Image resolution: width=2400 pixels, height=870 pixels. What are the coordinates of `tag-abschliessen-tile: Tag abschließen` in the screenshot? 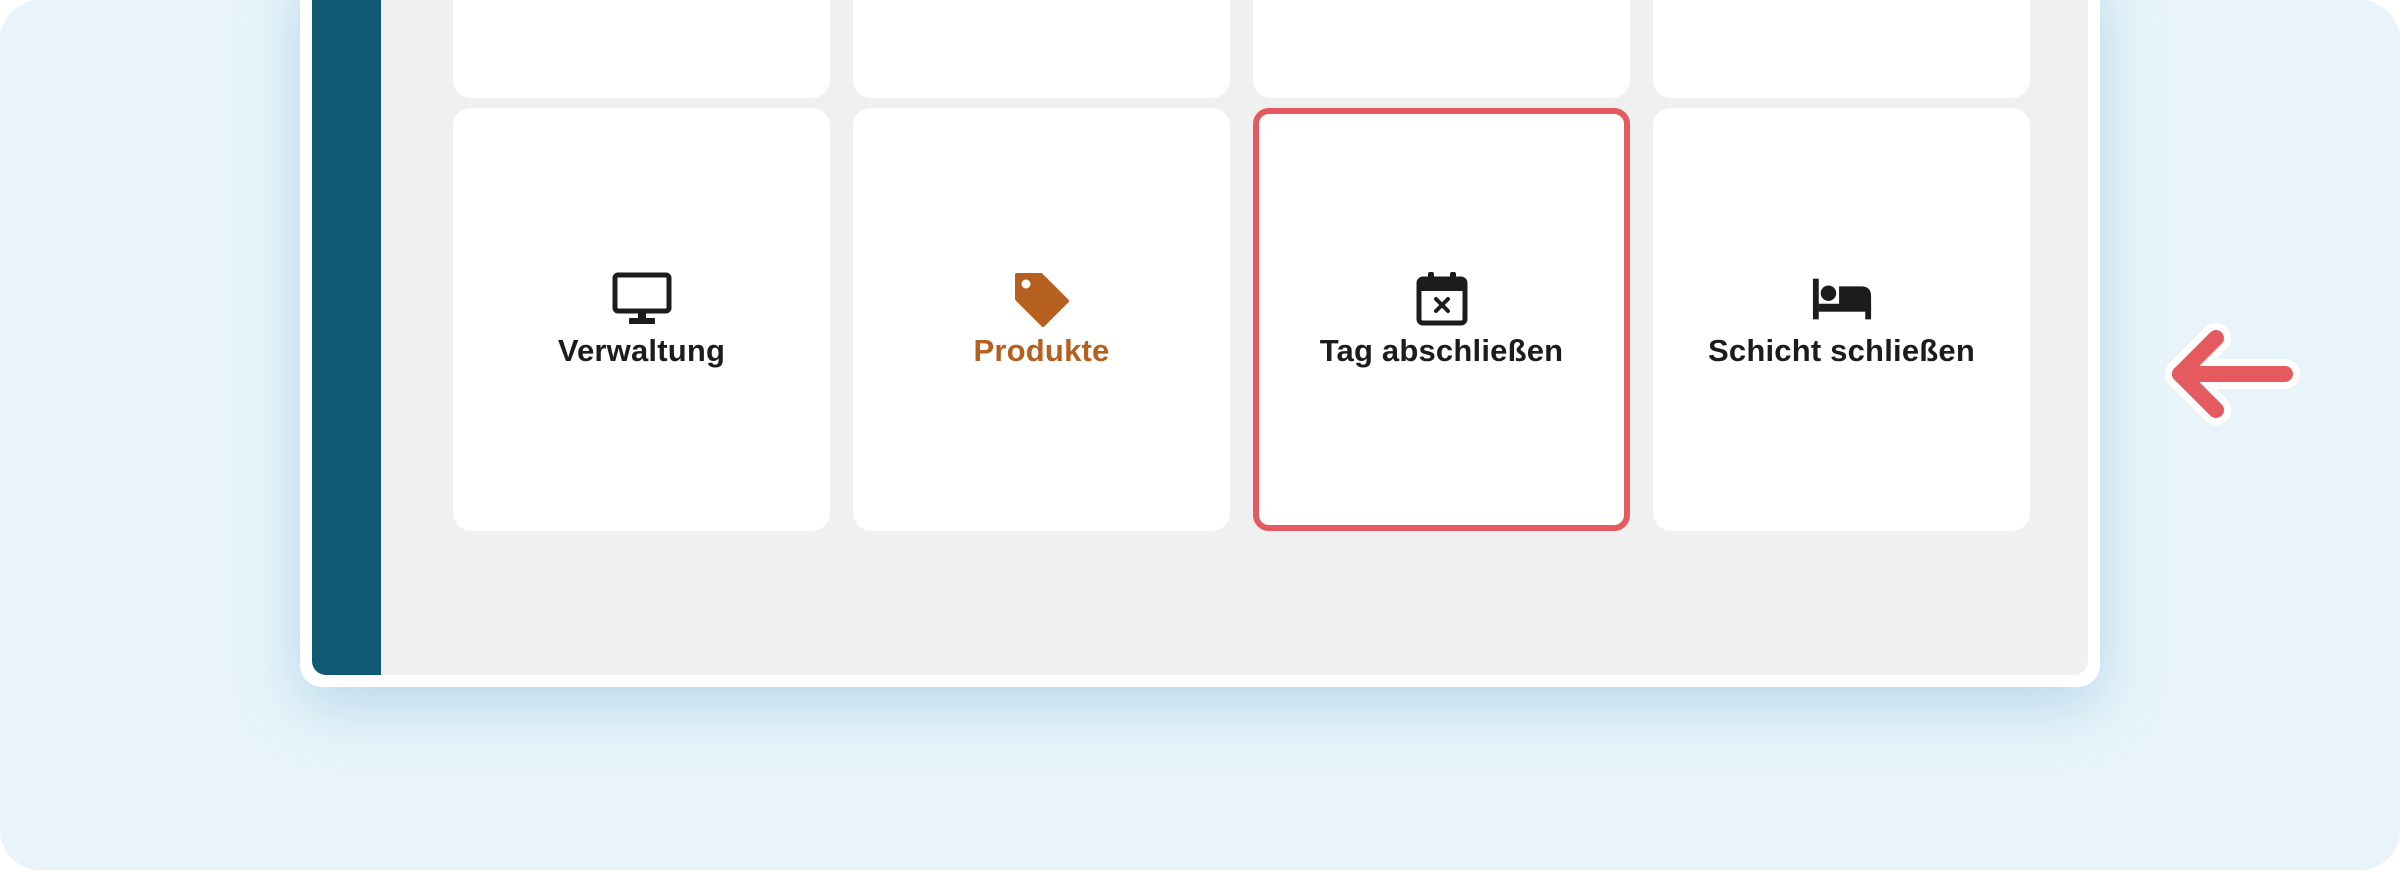 It's located at (1441, 319).